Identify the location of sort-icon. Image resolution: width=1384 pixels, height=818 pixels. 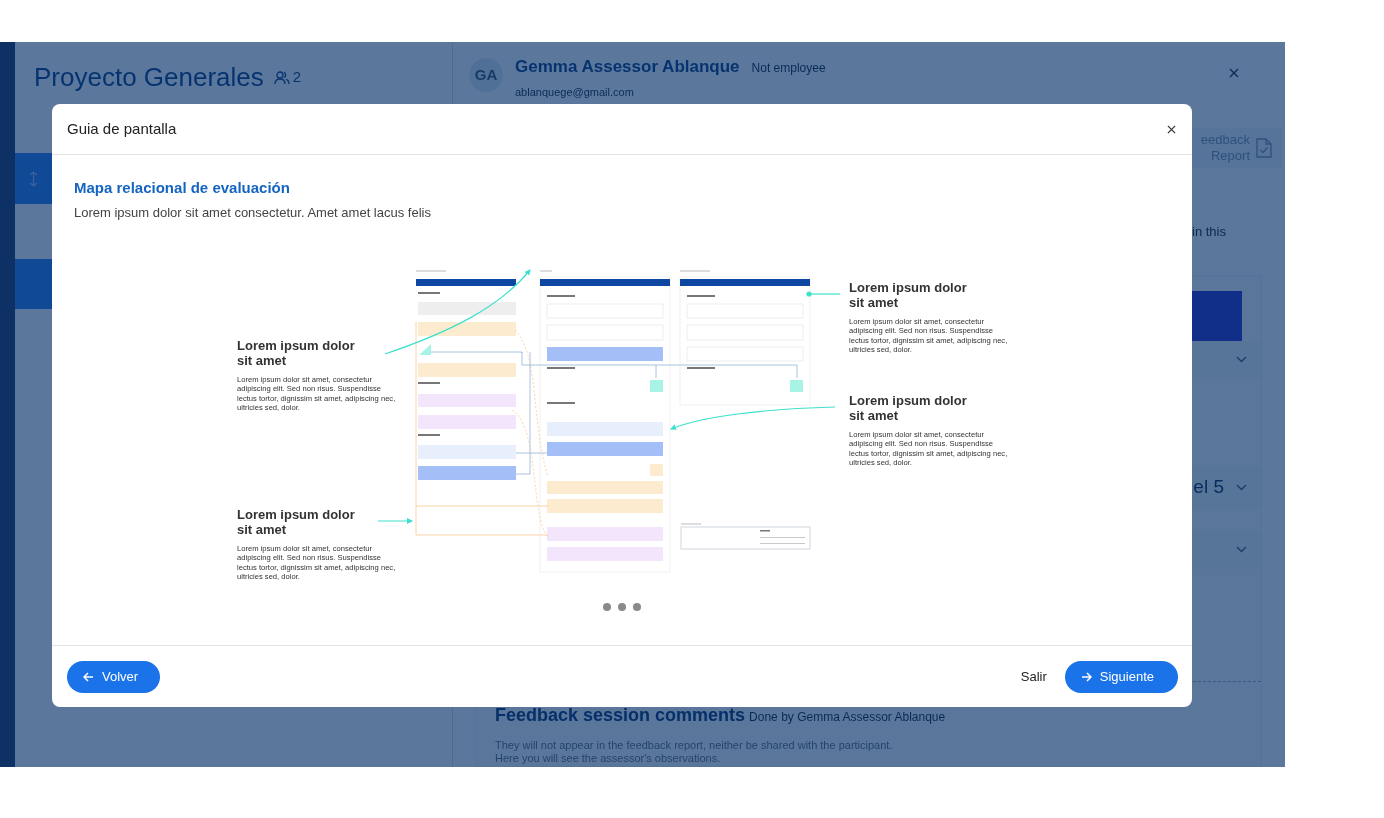
(33, 178).